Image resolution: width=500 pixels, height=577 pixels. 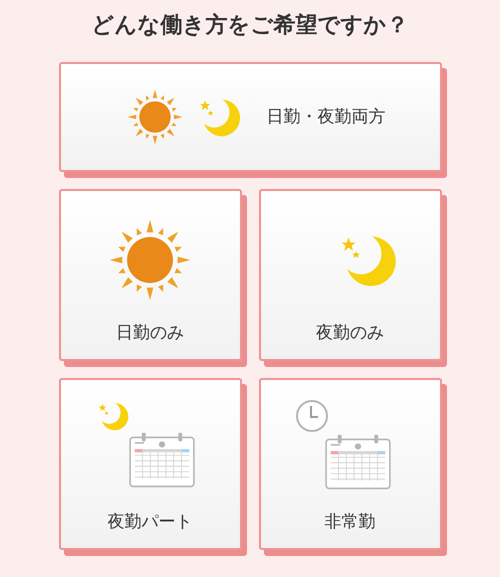 What do you see at coordinates (326, 117) in the screenshot?
I see `option-label: 日勤・夜勤両方` at bounding box center [326, 117].